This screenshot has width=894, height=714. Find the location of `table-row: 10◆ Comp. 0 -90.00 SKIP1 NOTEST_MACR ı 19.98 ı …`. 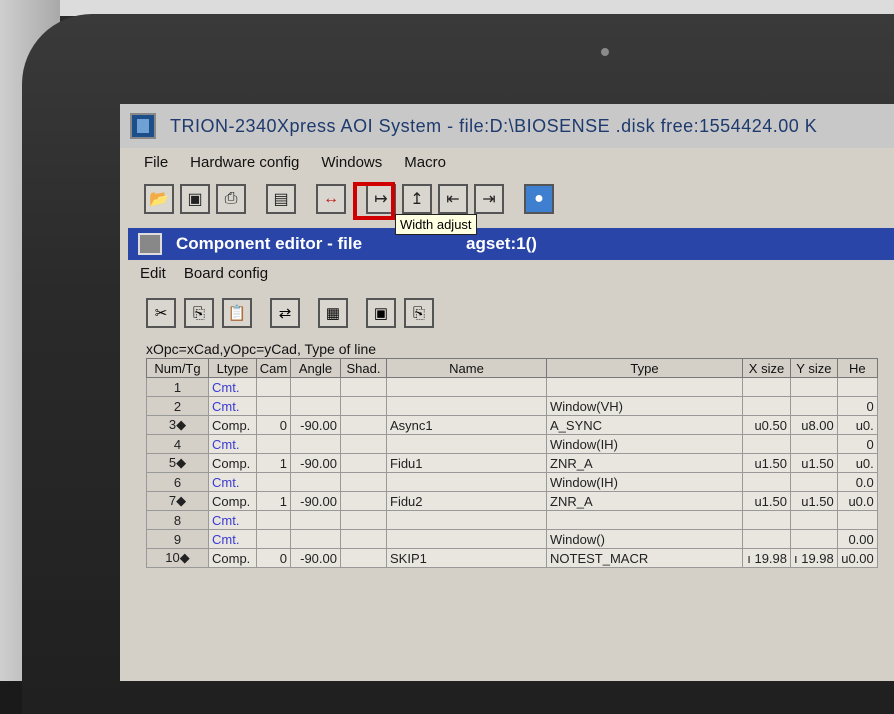

table-row: 10◆ Comp. 0 -90.00 SKIP1 NOTEST_MACR ı 19.98 ı … is located at coordinates (512, 558).